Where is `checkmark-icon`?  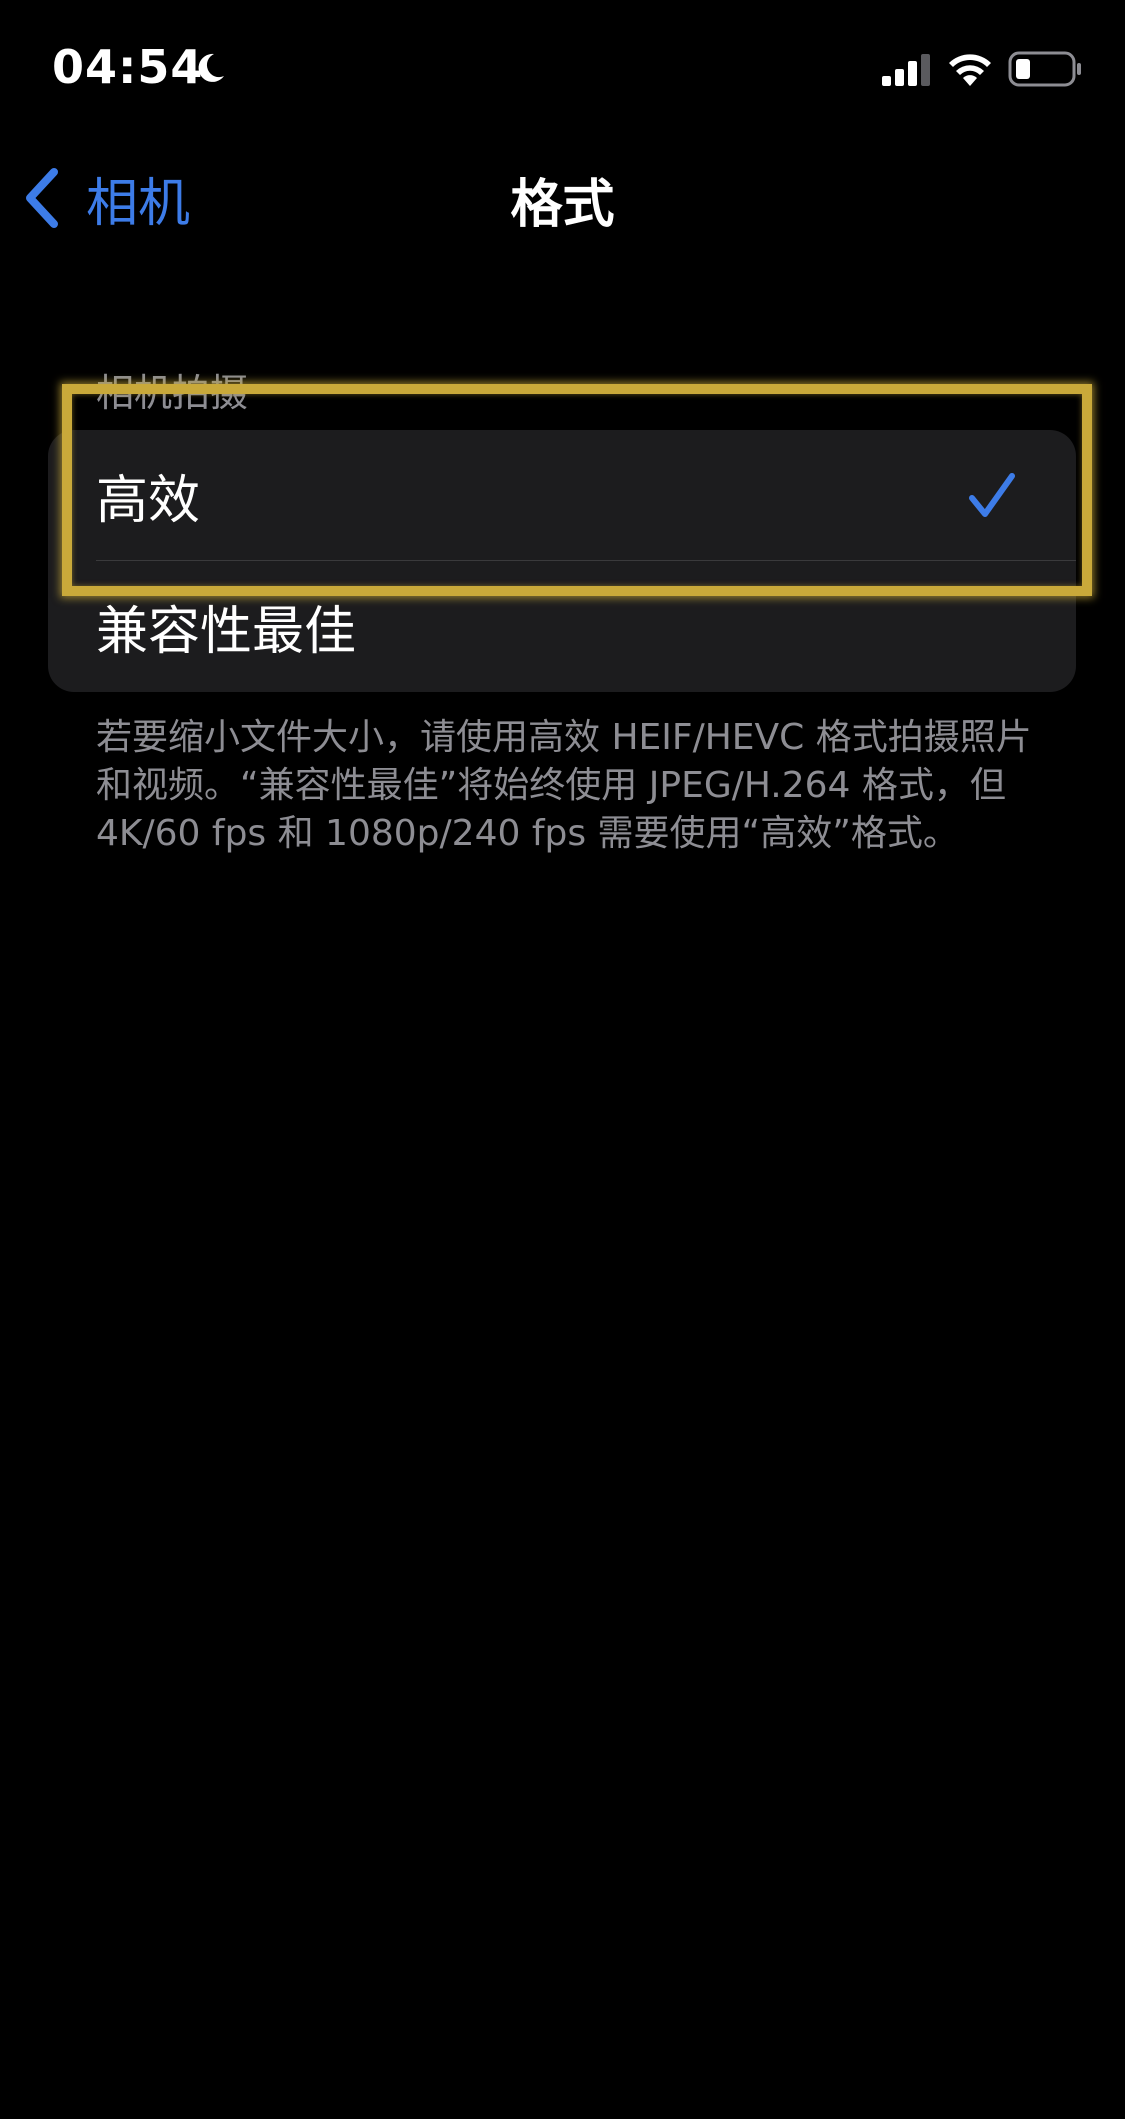
checkmark-icon is located at coordinates (992, 495).